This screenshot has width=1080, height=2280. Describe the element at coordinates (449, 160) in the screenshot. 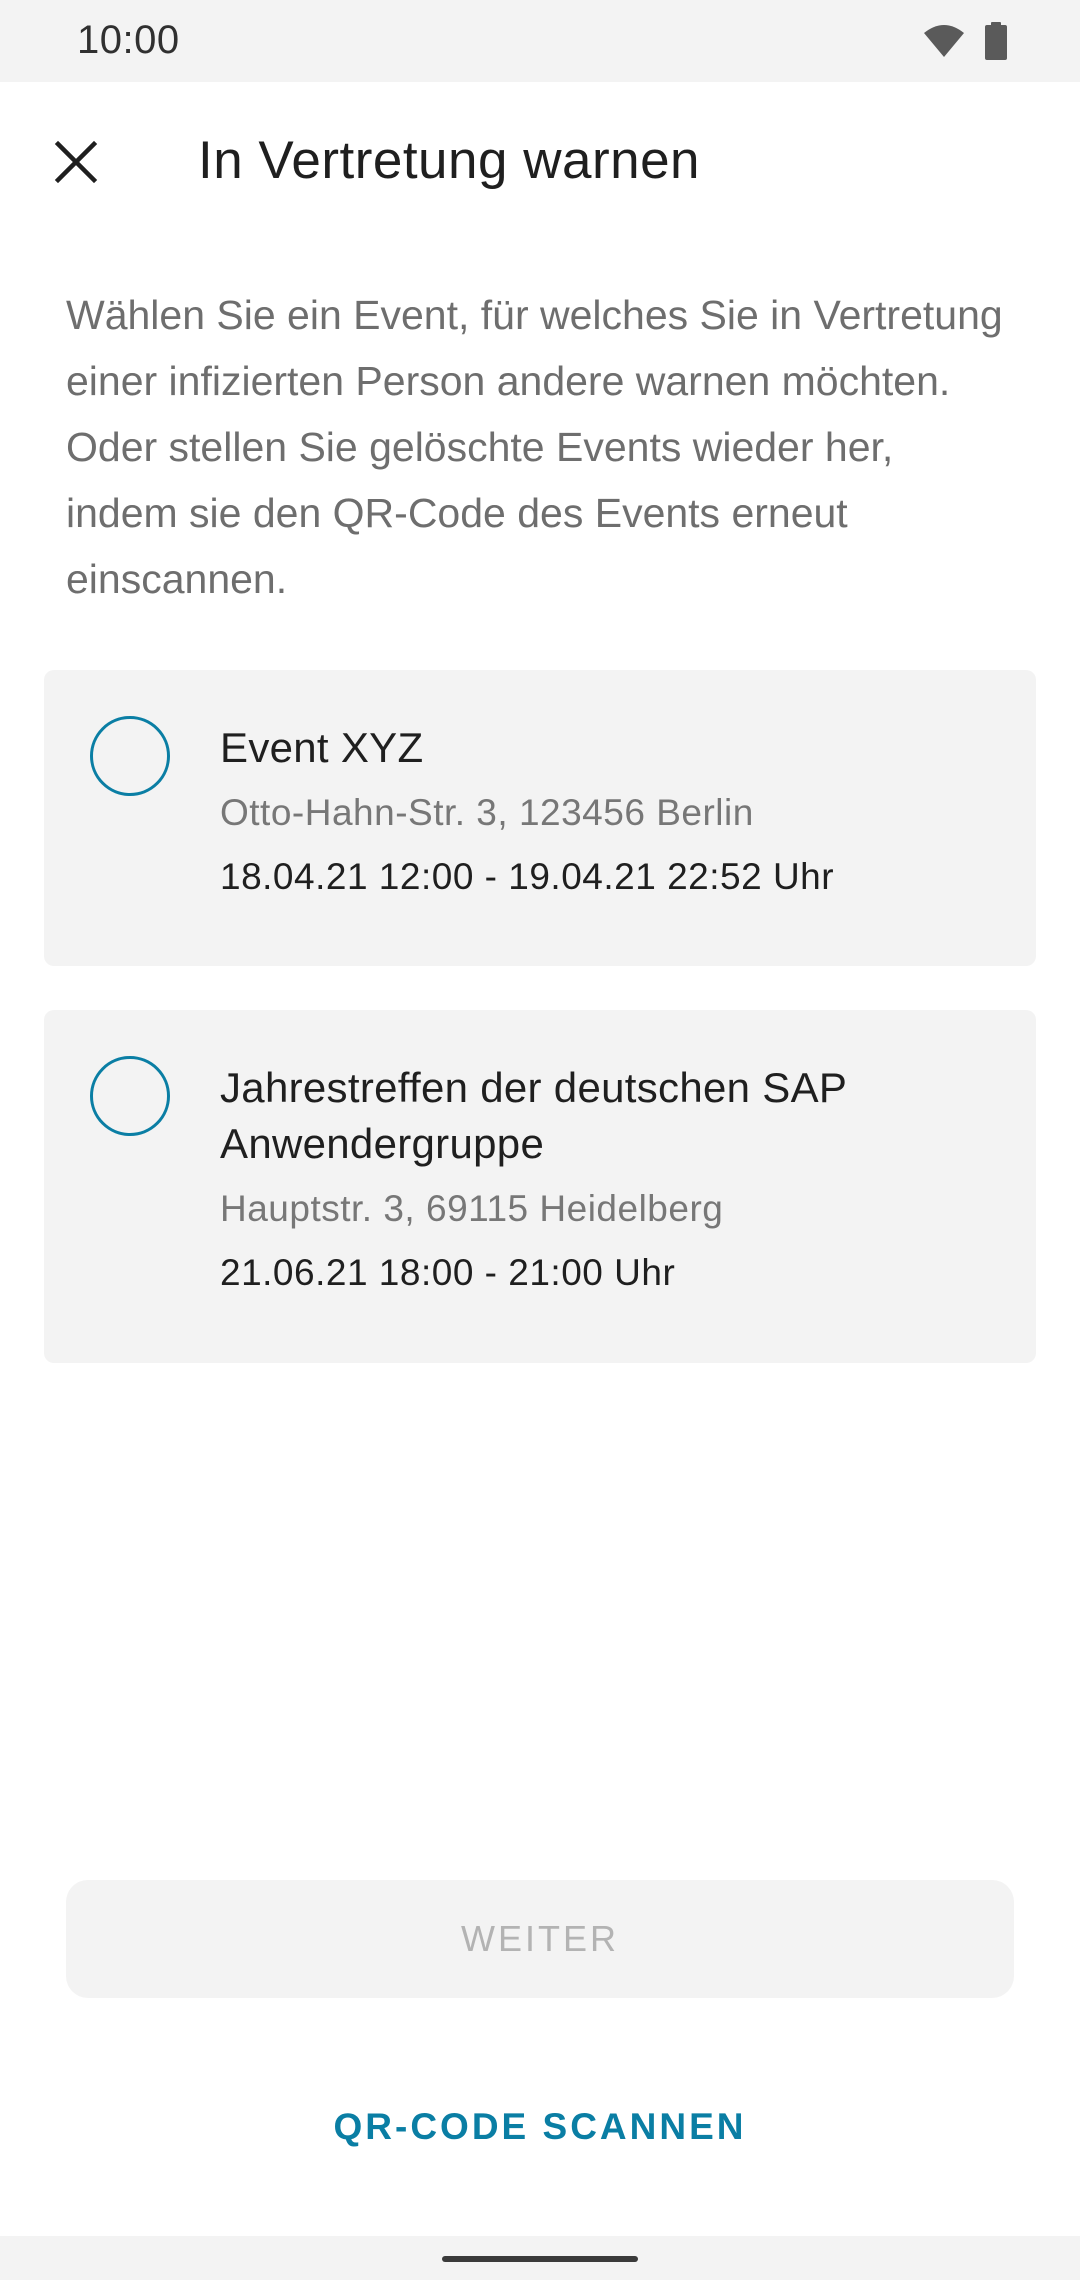

I see `page-title: In Vertretung warnen` at that location.